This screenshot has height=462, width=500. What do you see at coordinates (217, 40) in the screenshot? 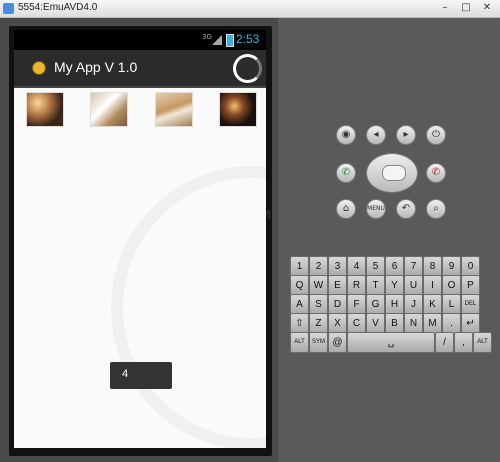
I see `signal-icon` at bounding box center [217, 40].